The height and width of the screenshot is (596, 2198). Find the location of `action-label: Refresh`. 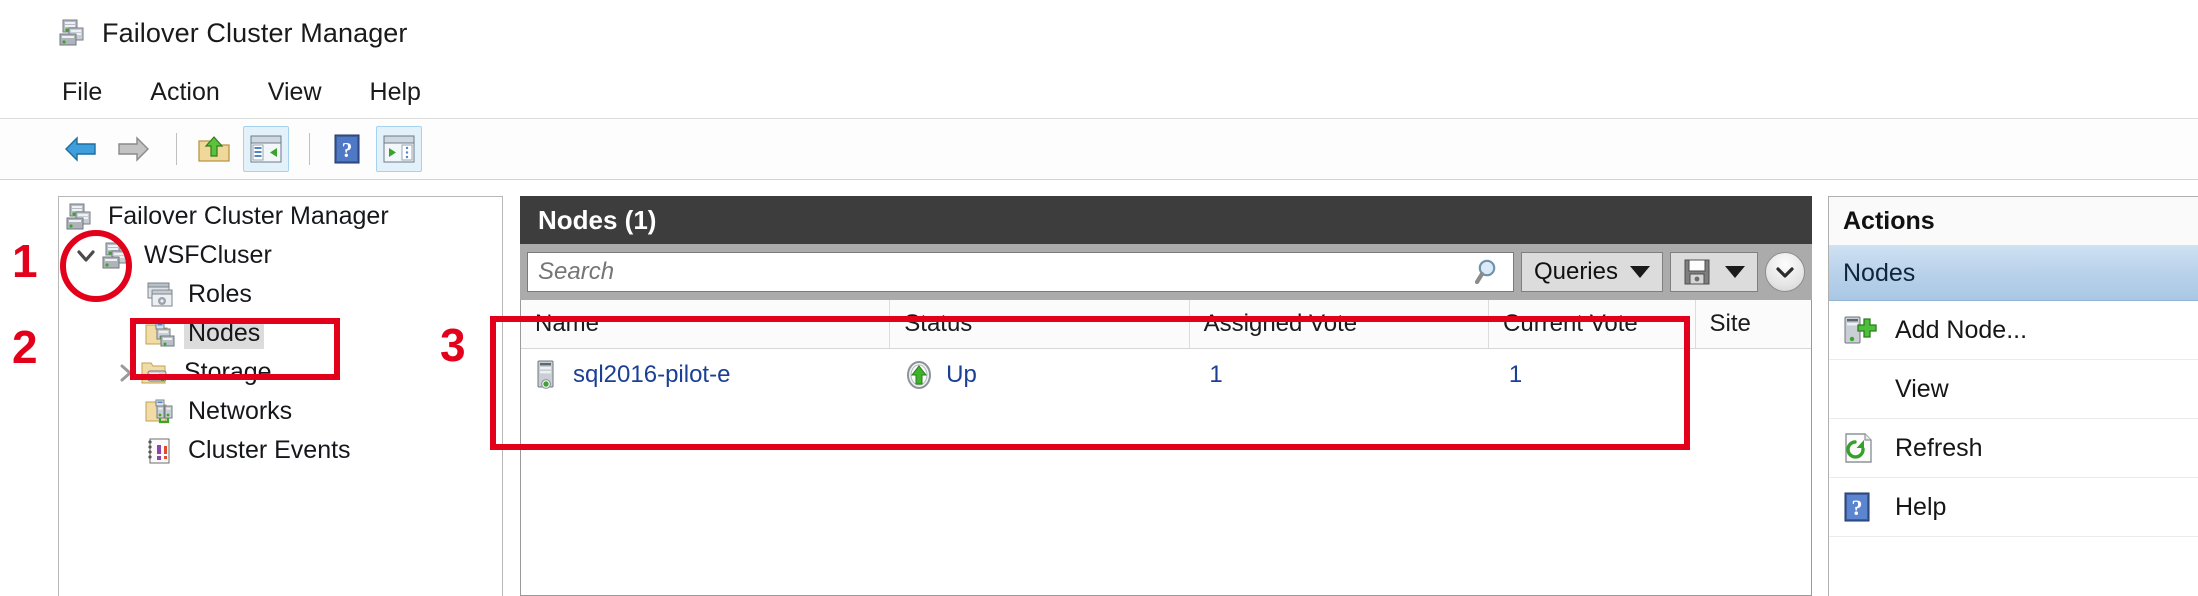

action-label: Refresh is located at coordinates (1939, 447).